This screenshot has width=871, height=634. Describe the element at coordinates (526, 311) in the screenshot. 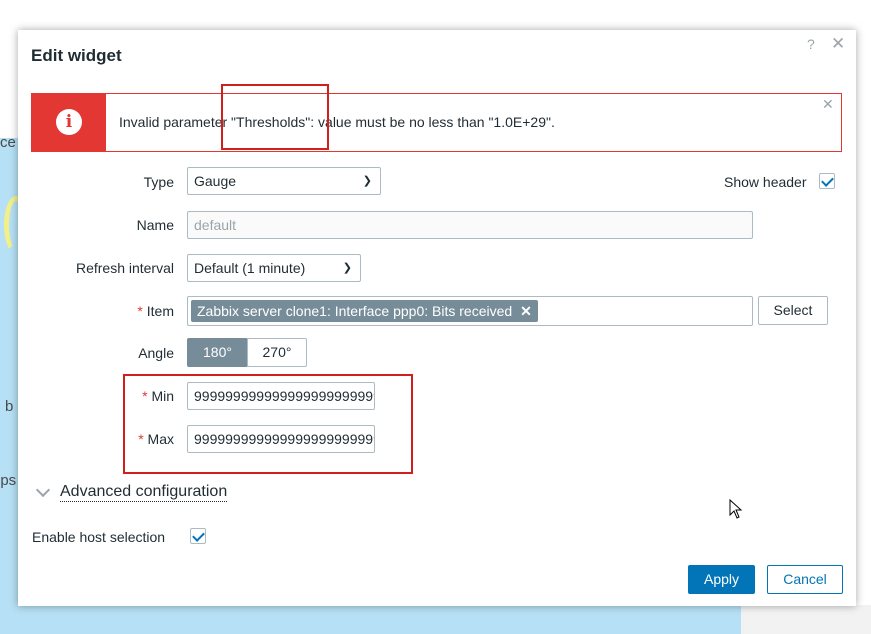

I see `remove-icon: ✕` at that location.